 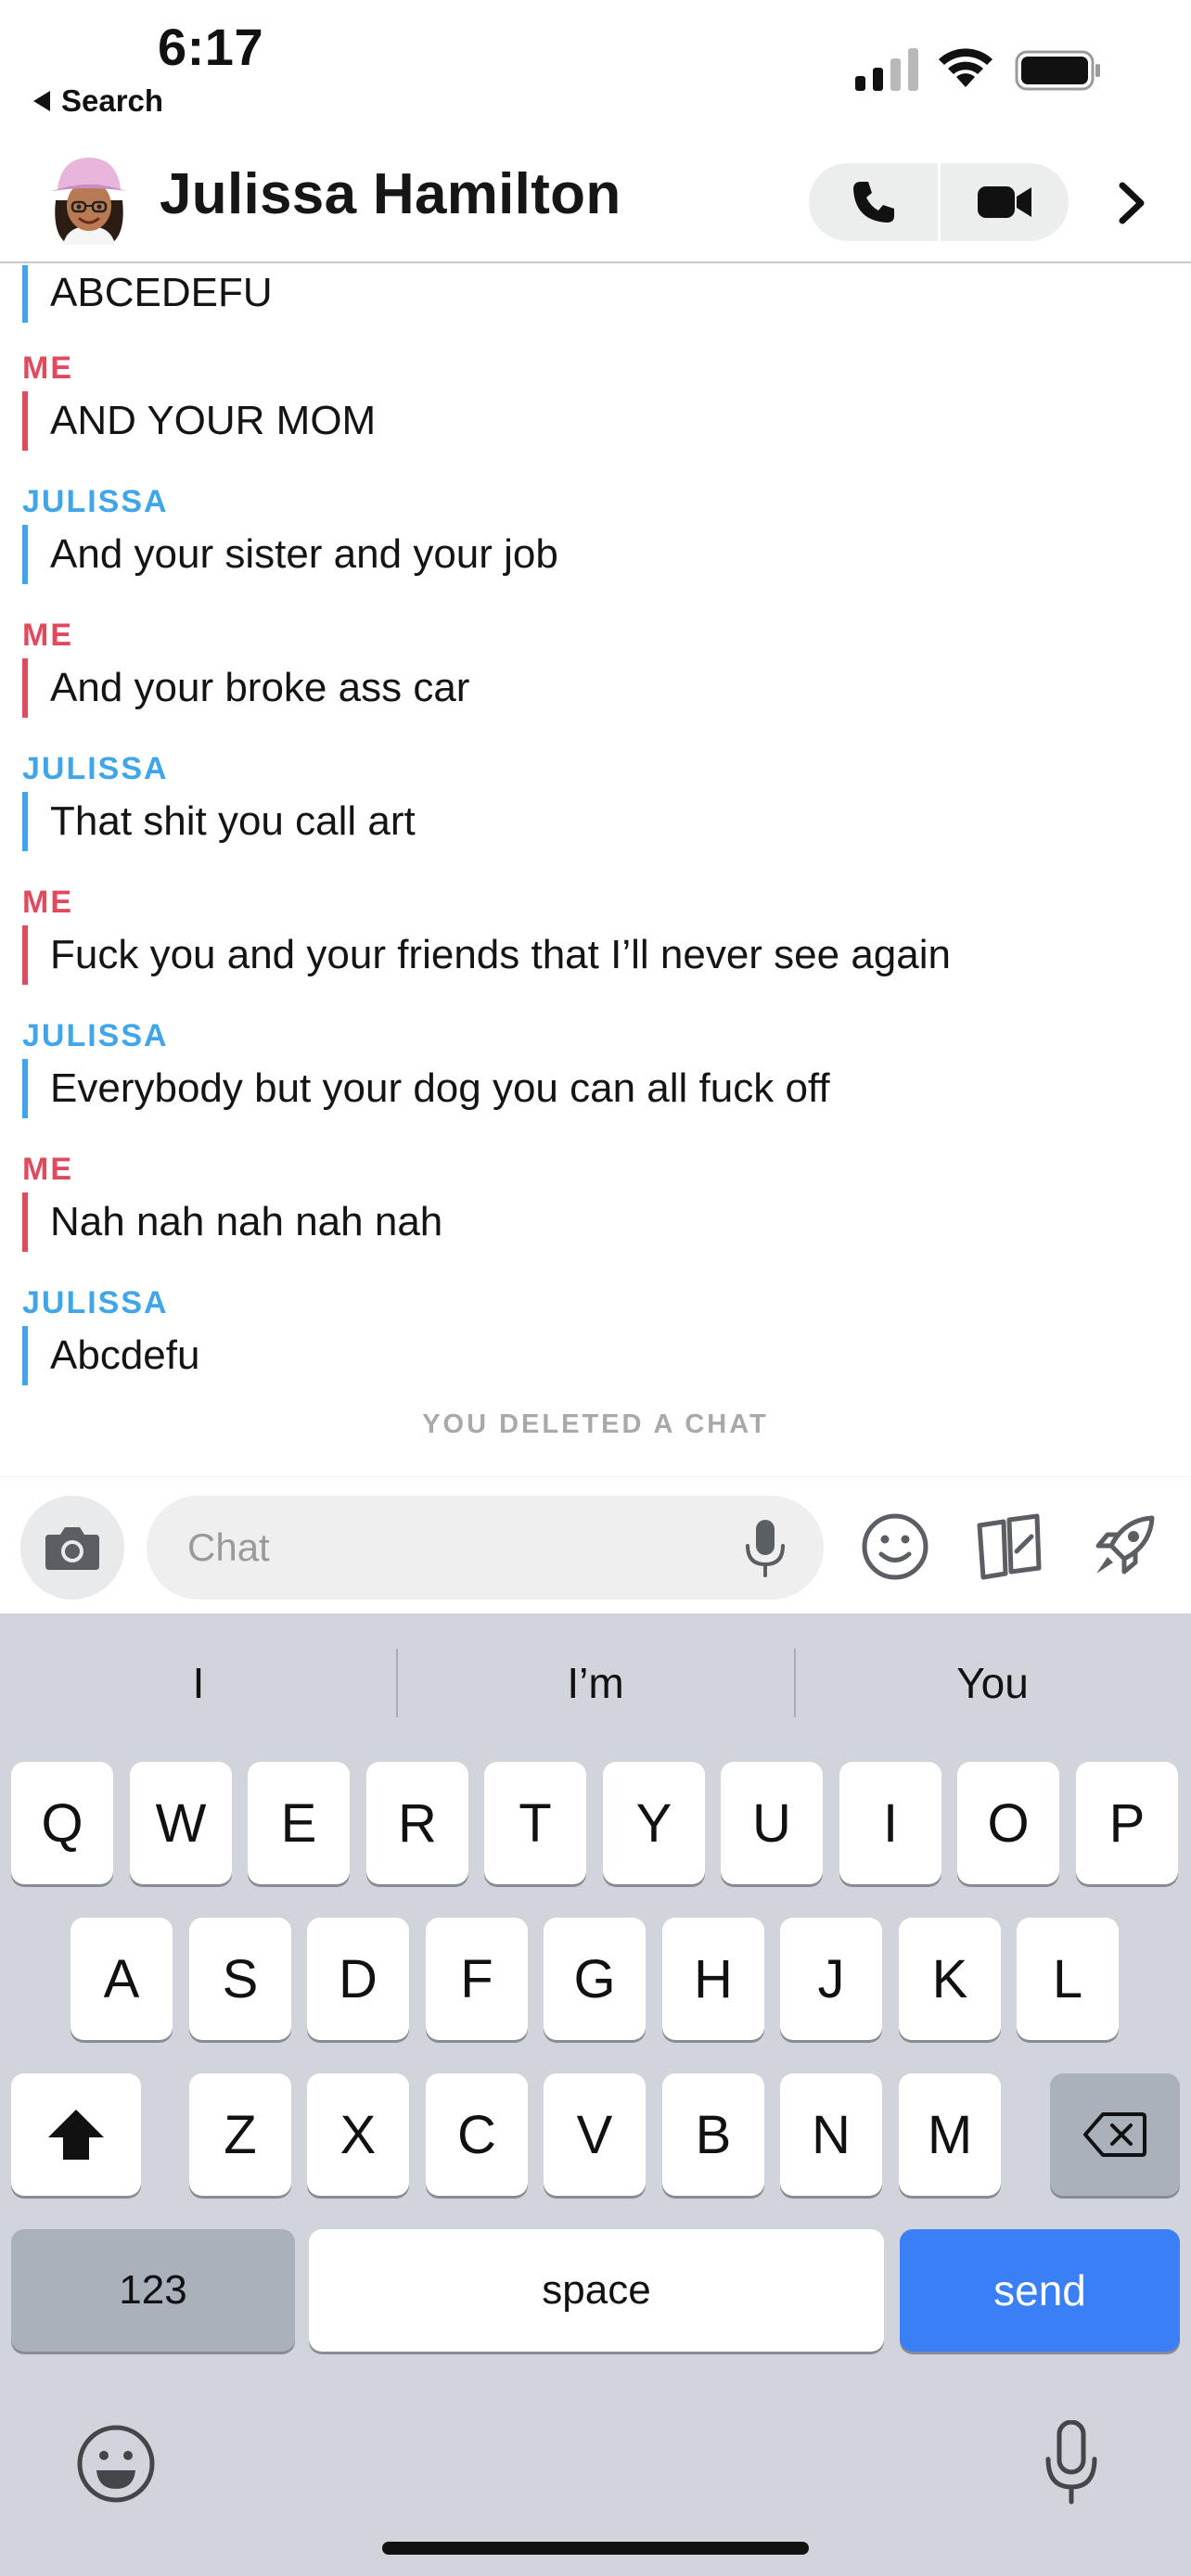 I want to click on key-t: T, so click(x=535, y=1823).